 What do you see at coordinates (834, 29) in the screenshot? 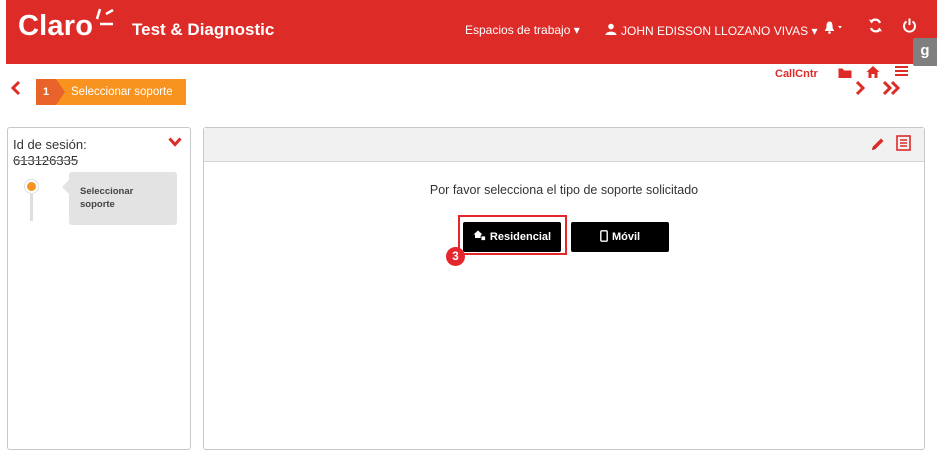
I see `notifications-bell-icon` at bounding box center [834, 29].